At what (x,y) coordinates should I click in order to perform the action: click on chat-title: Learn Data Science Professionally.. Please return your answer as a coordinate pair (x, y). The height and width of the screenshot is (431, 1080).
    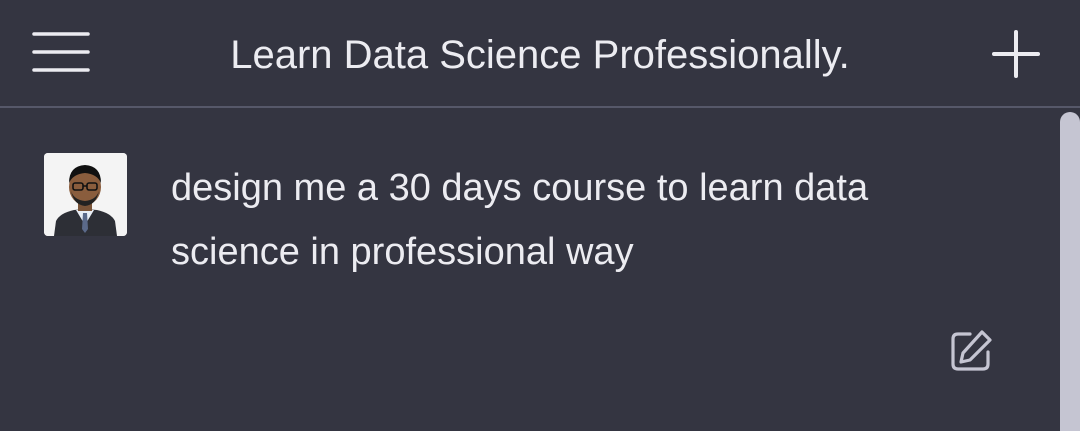
    Looking at the image, I should click on (540, 55).